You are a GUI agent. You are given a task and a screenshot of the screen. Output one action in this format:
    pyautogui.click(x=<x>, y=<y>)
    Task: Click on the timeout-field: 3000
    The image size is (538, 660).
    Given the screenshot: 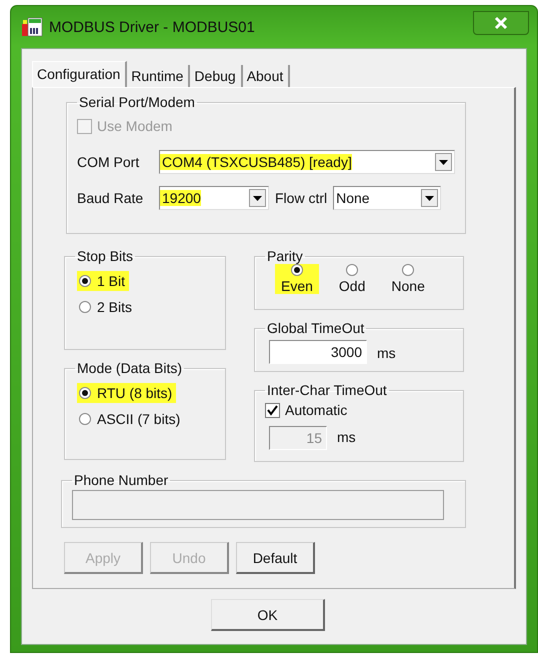 What is the action you would take?
    pyautogui.click(x=318, y=352)
    